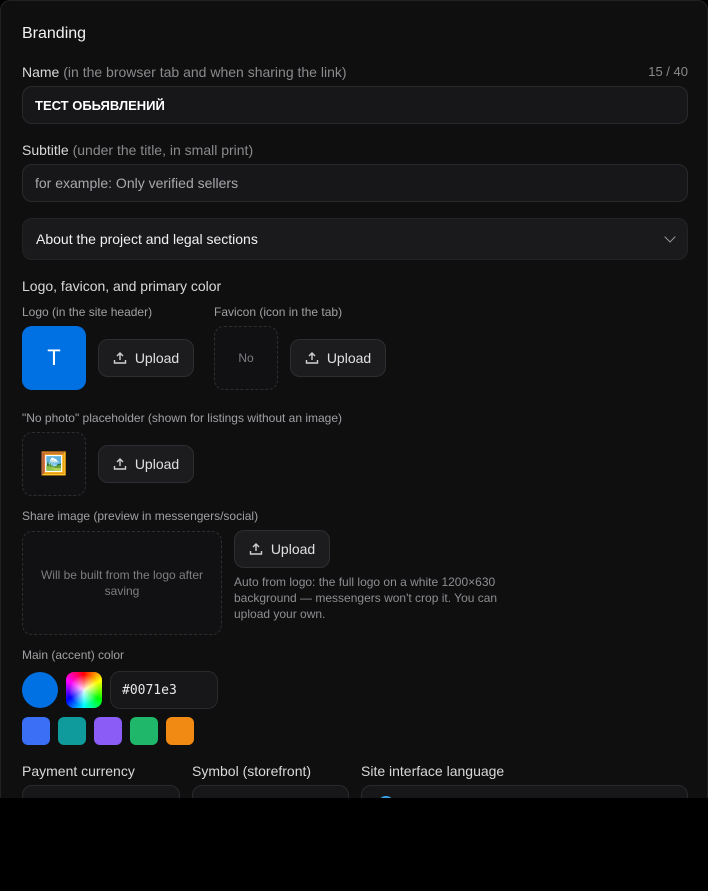  Describe the element at coordinates (146, 464) in the screenshot. I see `placeholder-upload-button: Upload` at that location.